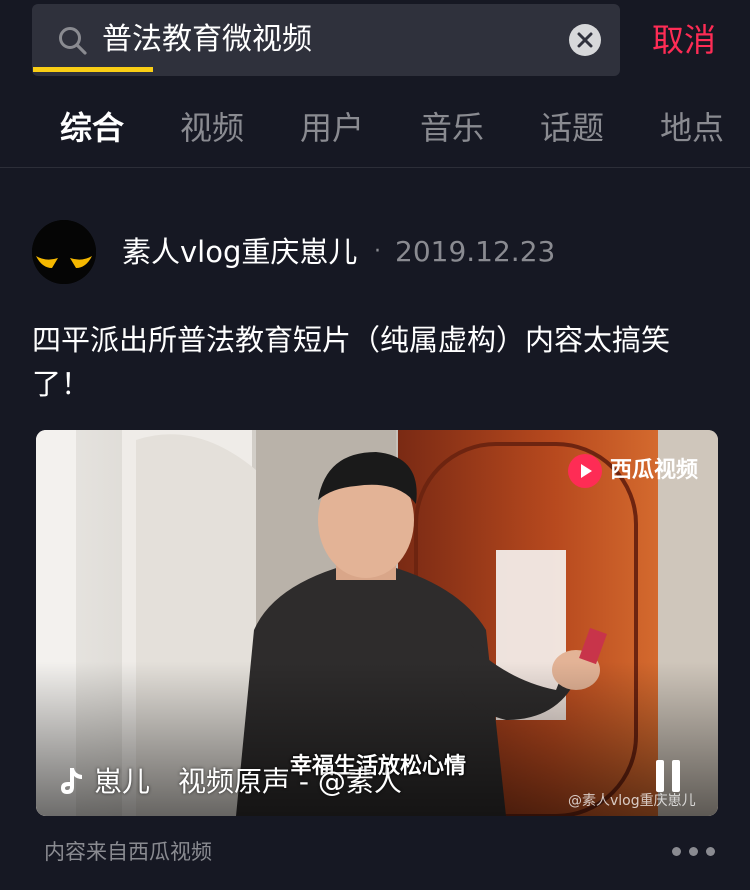 Image resolution: width=750 pixels, height=890 pixels. I want to click on search-input: 普法教育微视频, so click(207, 40).